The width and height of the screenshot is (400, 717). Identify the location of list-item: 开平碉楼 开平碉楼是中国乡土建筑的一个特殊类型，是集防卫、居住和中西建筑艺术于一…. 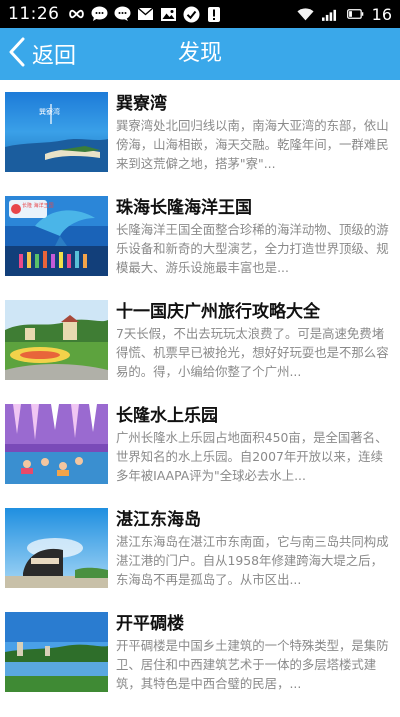
(200, 652).